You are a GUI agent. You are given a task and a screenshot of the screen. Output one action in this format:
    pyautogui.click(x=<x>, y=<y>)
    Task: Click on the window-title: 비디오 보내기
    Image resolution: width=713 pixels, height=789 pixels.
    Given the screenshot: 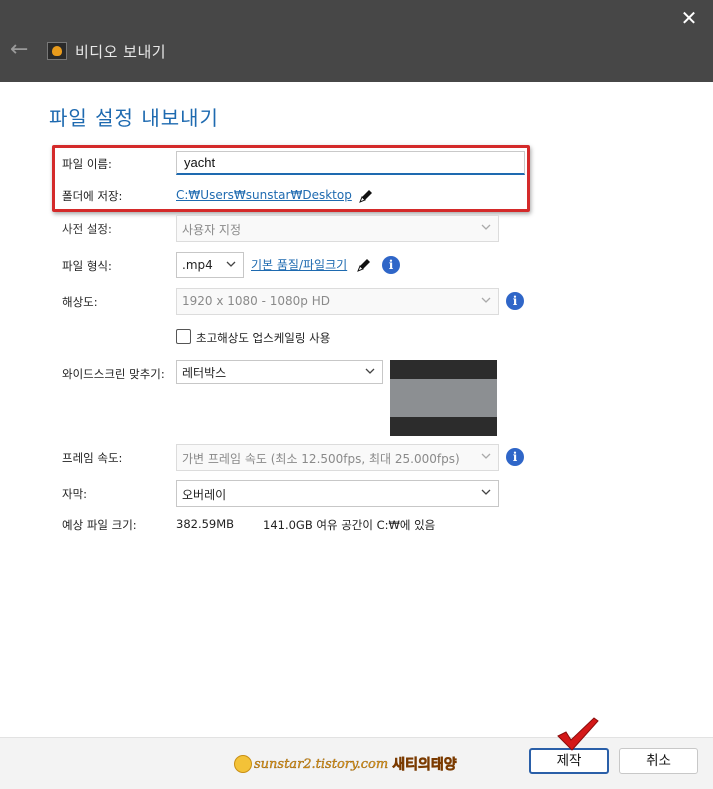 What is the action you would take?
    pyautogui.click(x=121, y=51)
    